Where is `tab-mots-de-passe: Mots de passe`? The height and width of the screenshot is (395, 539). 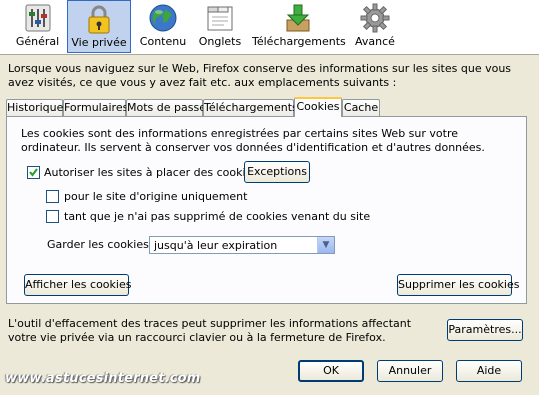 tab-mots-de-passe: Mots de passe is located at coordinates (166, 107).